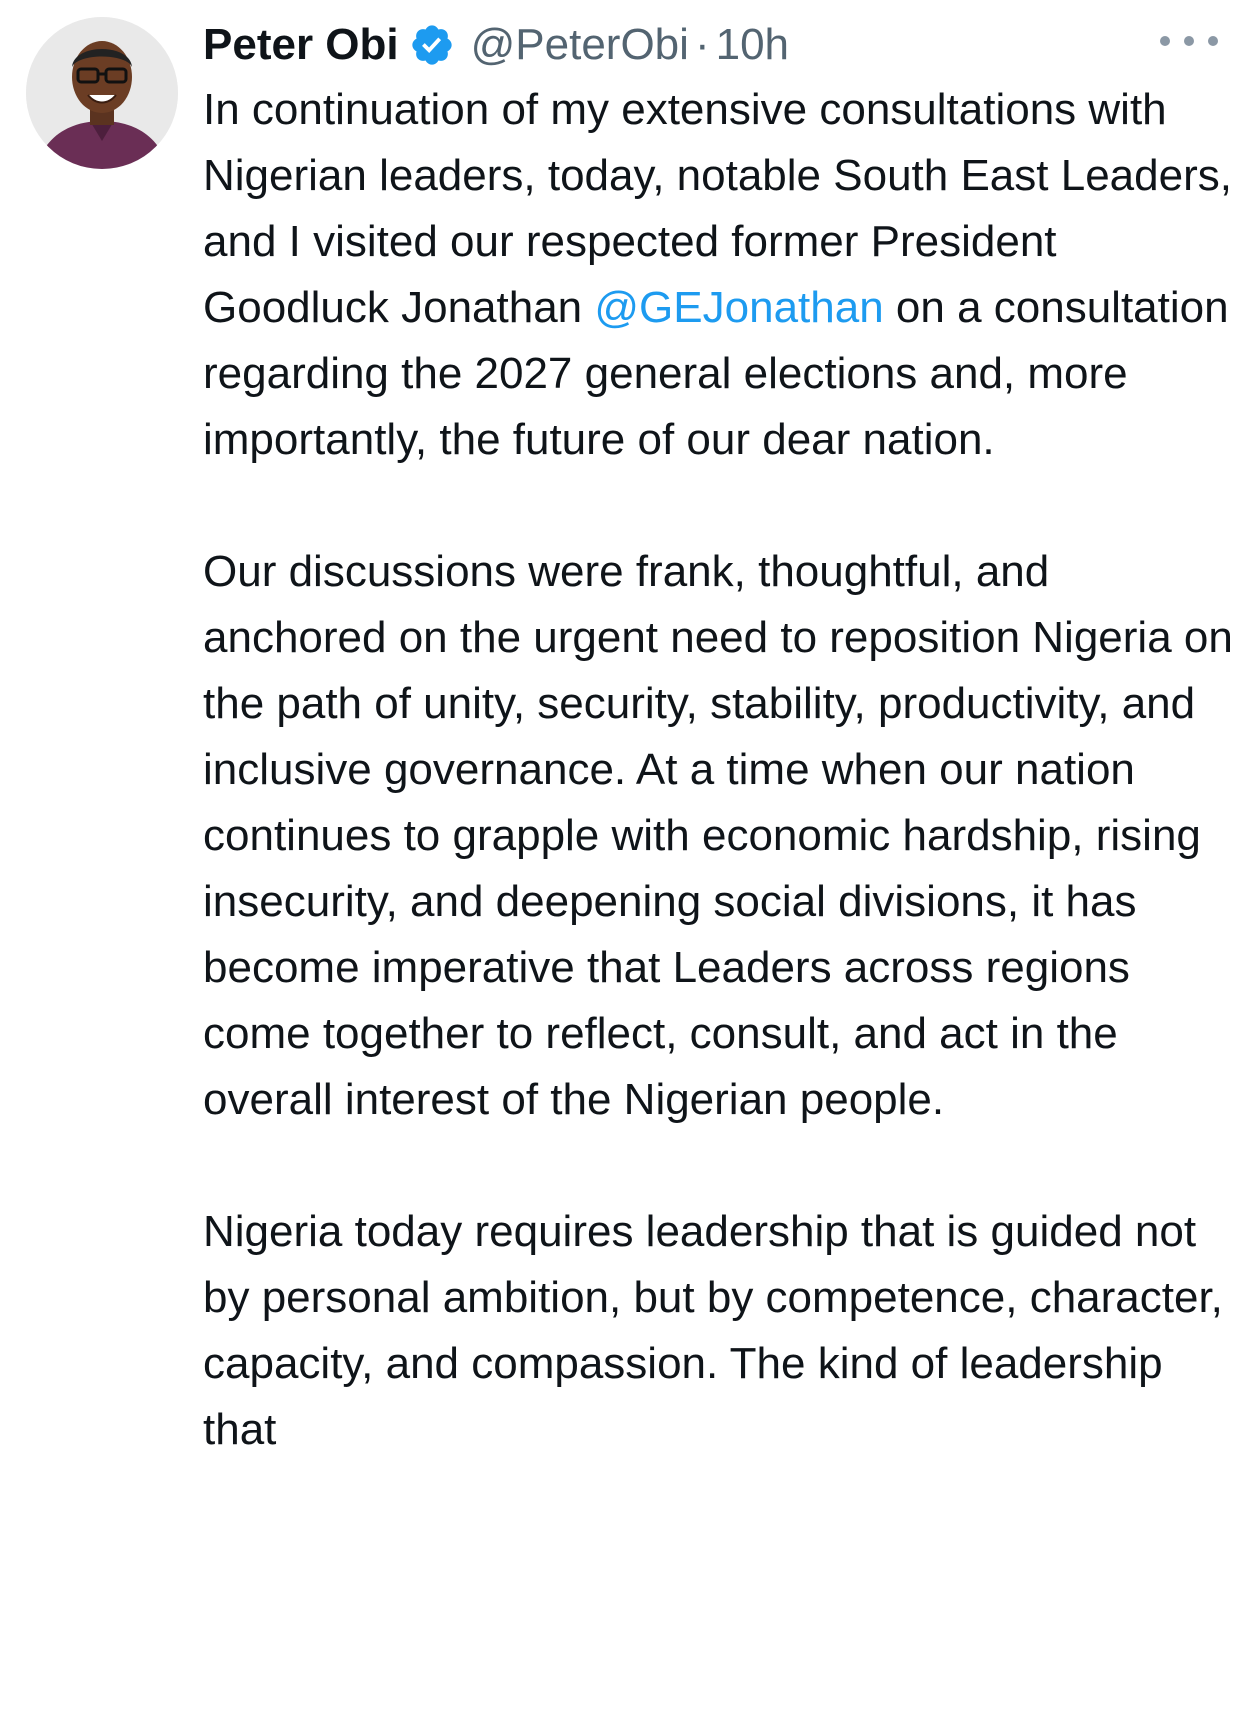 The width and height of the screenshot is (1242, 1724). Describe the element at coordinates (301, 45) in the screenshot. I see `author-name: Peter Obi` at that location.